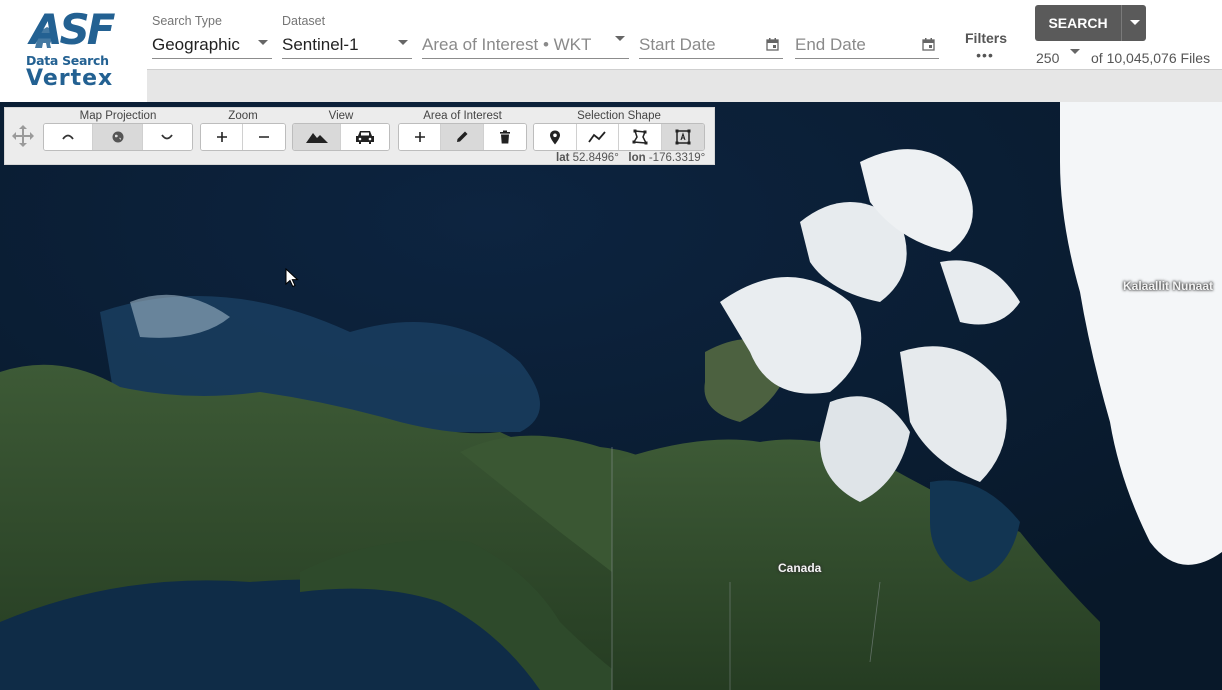 Image resolution: width=1222 pixels, height=690 pixels. What do you see at coordinates (677, 44) in the screenshot?
I see `start-date-placeholder: Start Date` at bounding box center [677, 44].